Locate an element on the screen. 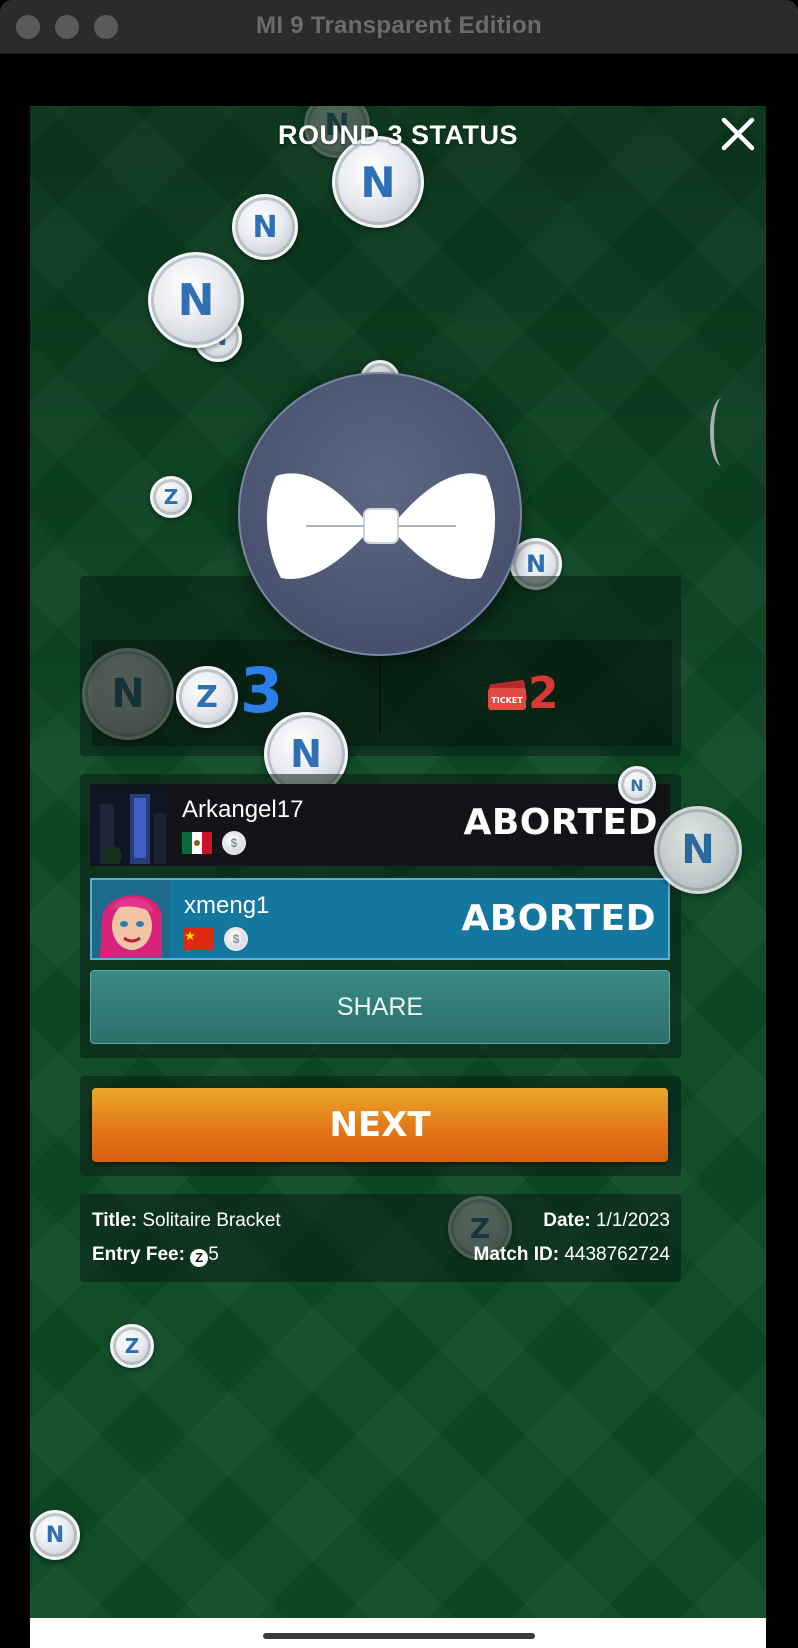  close-icon is located at coordinates (738, 134).